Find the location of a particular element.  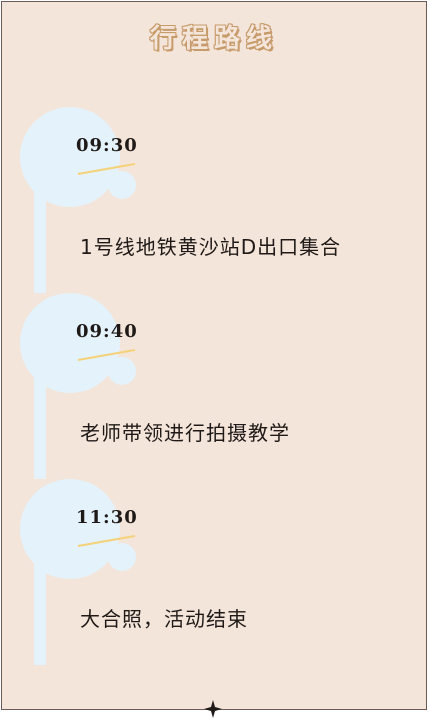

step-time: 11:30 is located at coordinates (107, 517).